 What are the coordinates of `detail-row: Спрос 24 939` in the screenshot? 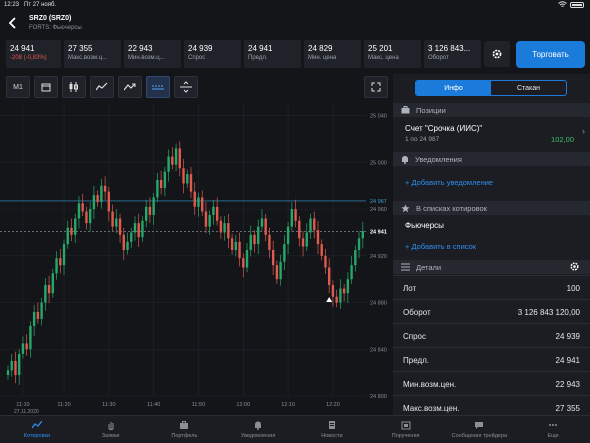 It's located at (491, 335).